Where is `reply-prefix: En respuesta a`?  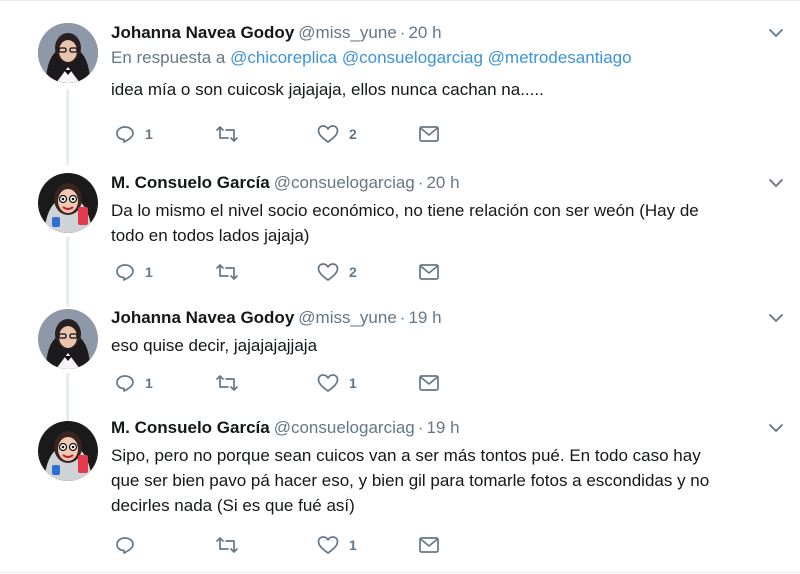
reply-prefix: En respuesta a is located at coordinates (168, 57).